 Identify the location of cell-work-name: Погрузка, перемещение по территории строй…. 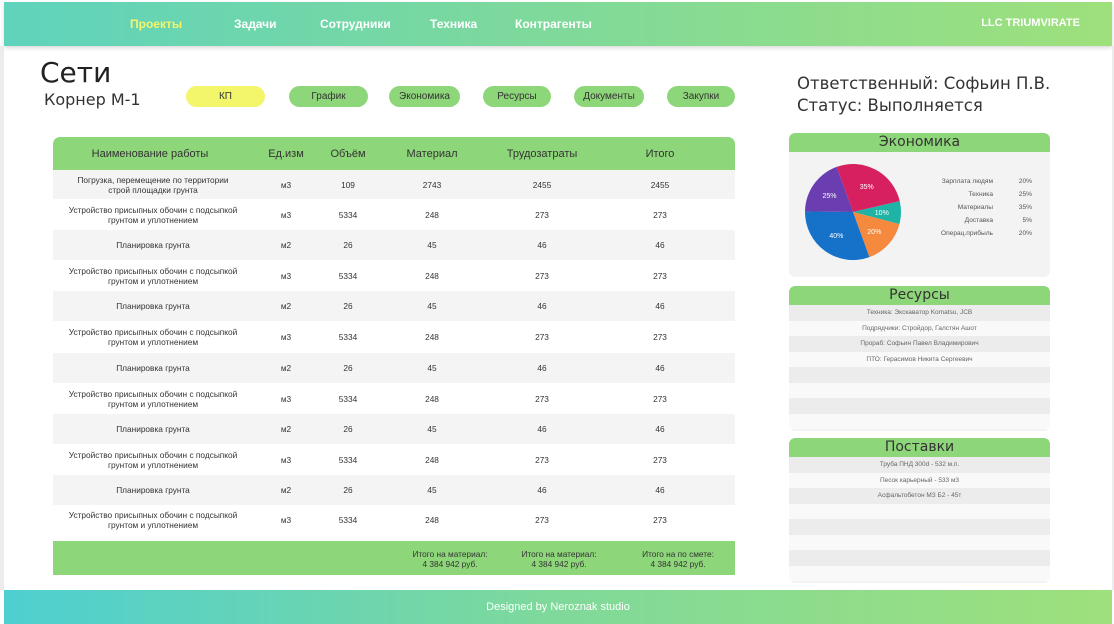
(153, 185).